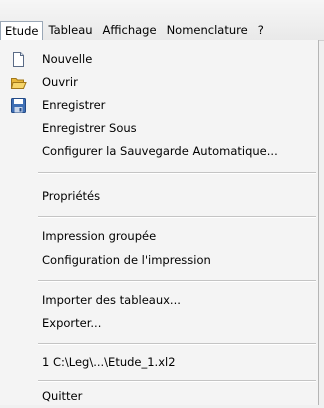 This screenshot has width=324, height=408. What do you see at coordinates (109, 362) in the screenshot?
I see `menu-item-label: 1 C:\Leg\...\Etude_1.xl2` at bounding box center [109, 362].